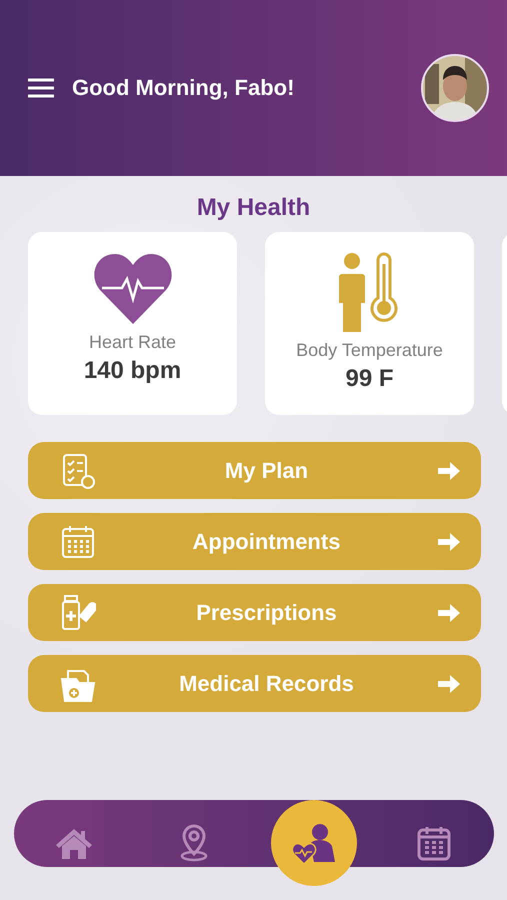 This screenshot has height=900, width=507. I want to click on patient-health-icon, so click(314, 843).